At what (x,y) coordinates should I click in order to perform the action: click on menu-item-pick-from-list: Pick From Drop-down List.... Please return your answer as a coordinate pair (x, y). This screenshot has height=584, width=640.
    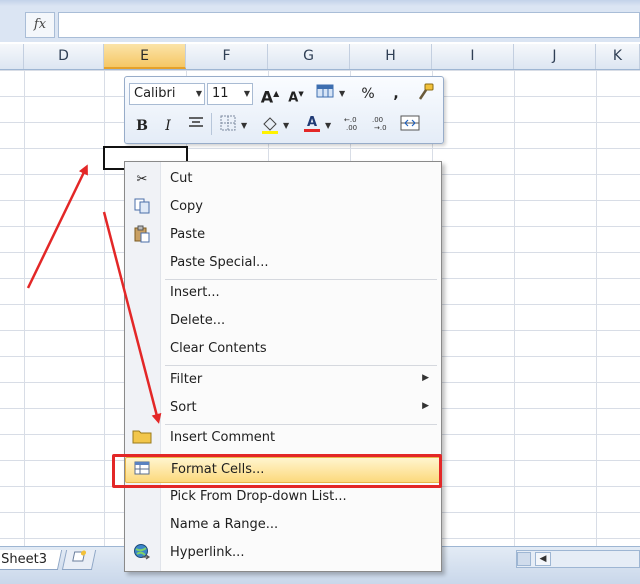
    Looking at the image, I should click on (283, 498).